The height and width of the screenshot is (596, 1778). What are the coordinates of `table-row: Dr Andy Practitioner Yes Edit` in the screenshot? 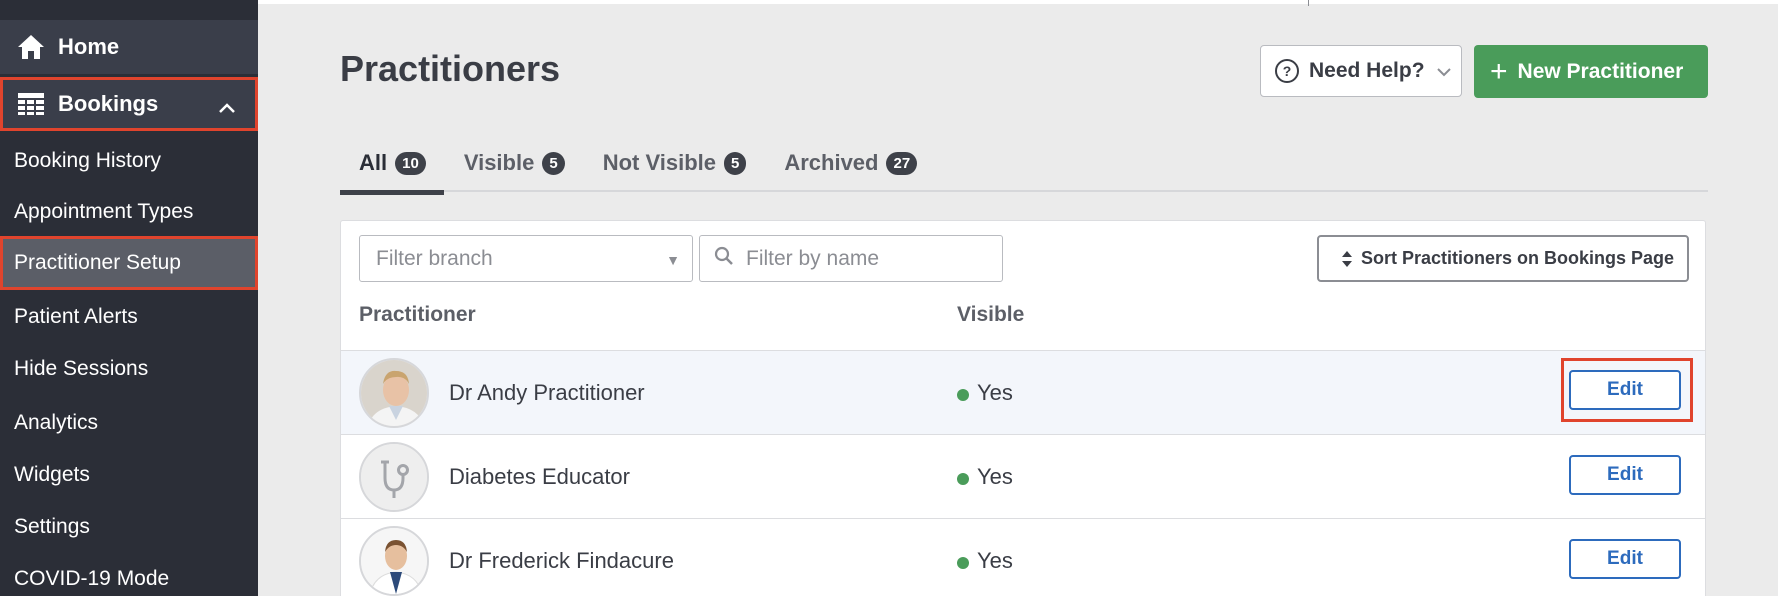 It's located at (1023, 392).